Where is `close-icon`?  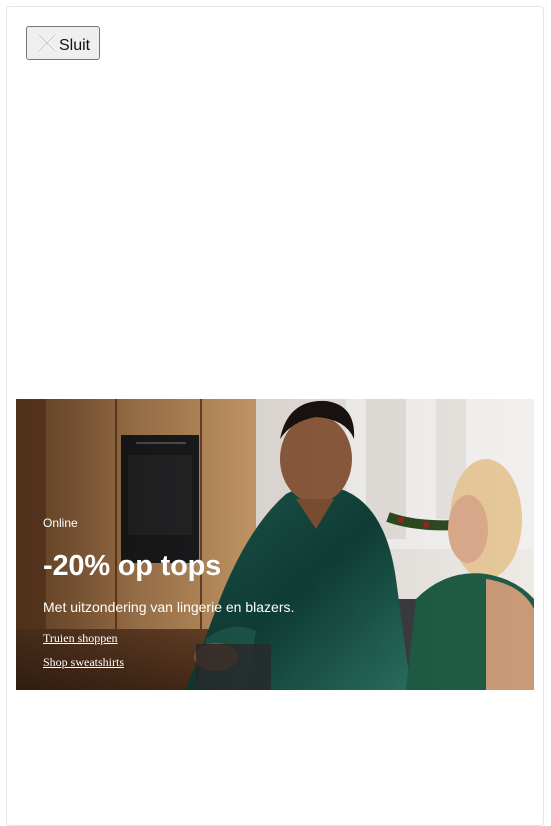 close-icon is located at coordinates (47, 43).